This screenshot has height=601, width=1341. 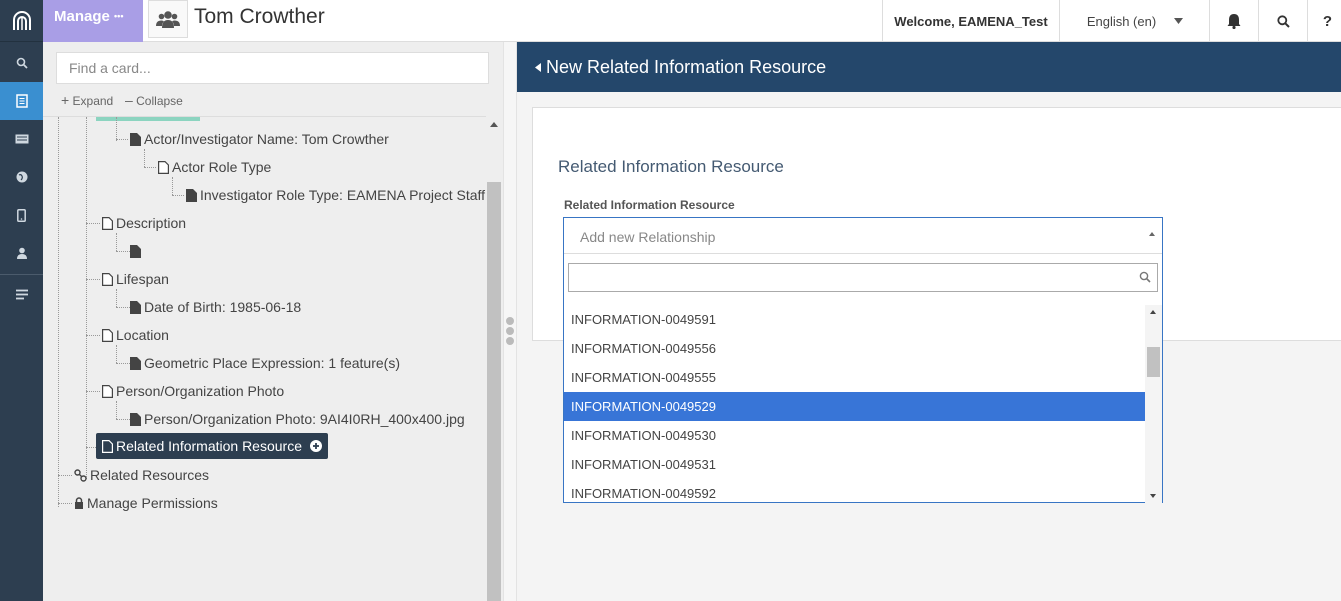 I want to click on dropdown-option: INFORMATION-0049591, so click(x=854, y=319).